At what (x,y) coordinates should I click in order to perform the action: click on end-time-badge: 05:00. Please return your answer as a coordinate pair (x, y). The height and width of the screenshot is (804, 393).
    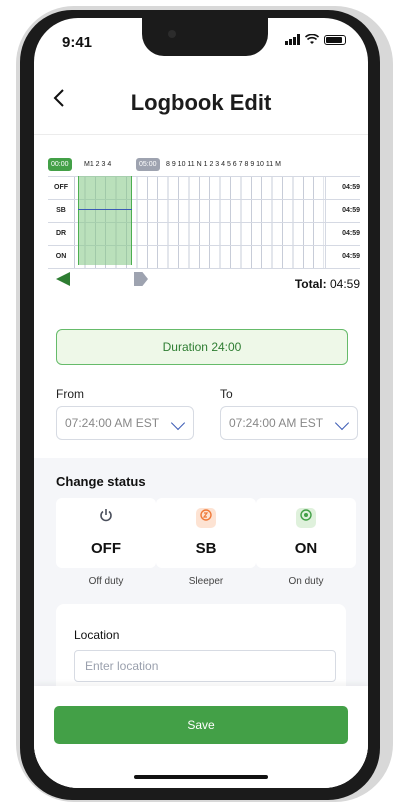
    Looking at the image, I should click on (148, 164).